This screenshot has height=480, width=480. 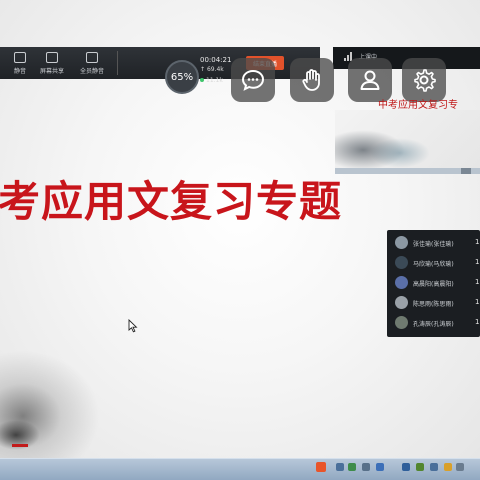 I want to click on security-icon, so click(x=352, y=467).